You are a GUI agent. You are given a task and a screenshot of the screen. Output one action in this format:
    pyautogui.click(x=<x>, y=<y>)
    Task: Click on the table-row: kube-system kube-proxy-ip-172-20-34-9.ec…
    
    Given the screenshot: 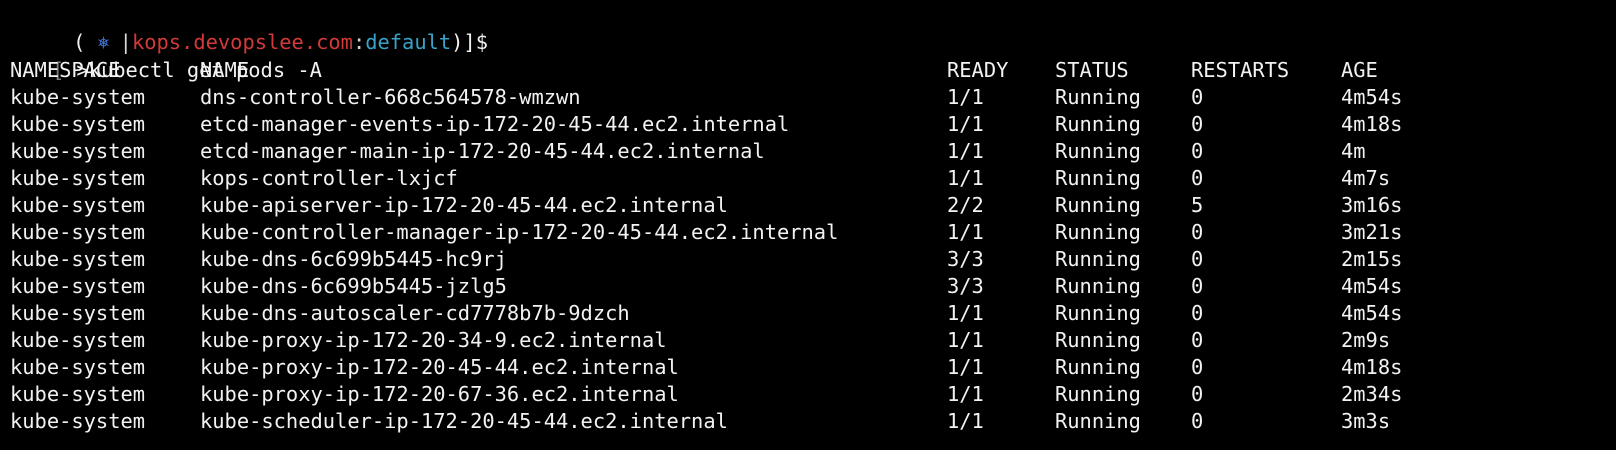 What is the action you would take?
    pyautogui.click(x=808, y=340)
    